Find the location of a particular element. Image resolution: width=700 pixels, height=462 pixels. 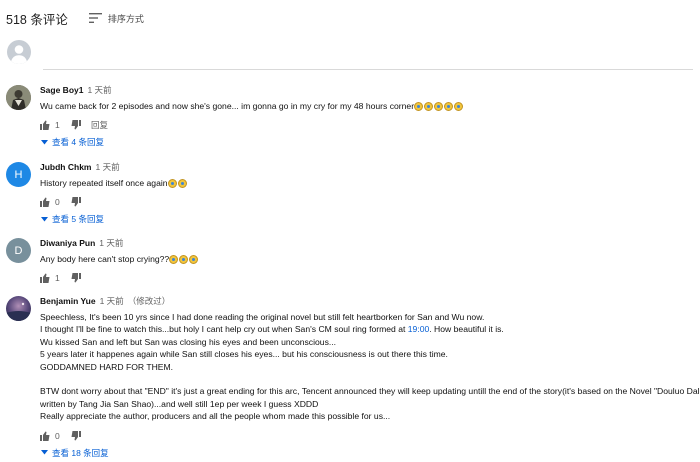

comment-author: Diwaniya Pun is located at coordinates (67, 243).